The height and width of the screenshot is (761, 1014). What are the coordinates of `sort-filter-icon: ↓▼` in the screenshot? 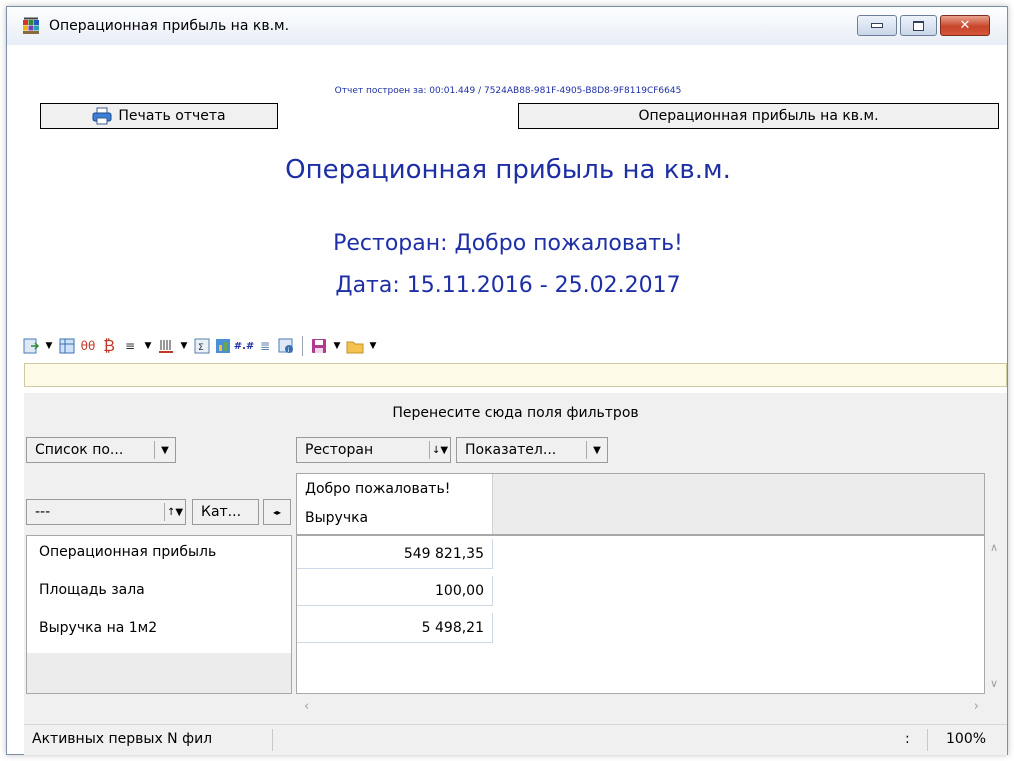 It's located at (439, 450).